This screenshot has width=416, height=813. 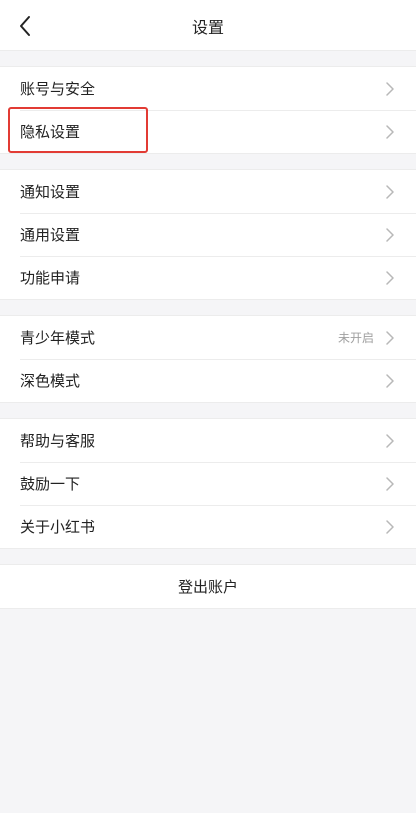 I want to click on settings-item-label: 帮助与客服, so click(x=58, y=441).